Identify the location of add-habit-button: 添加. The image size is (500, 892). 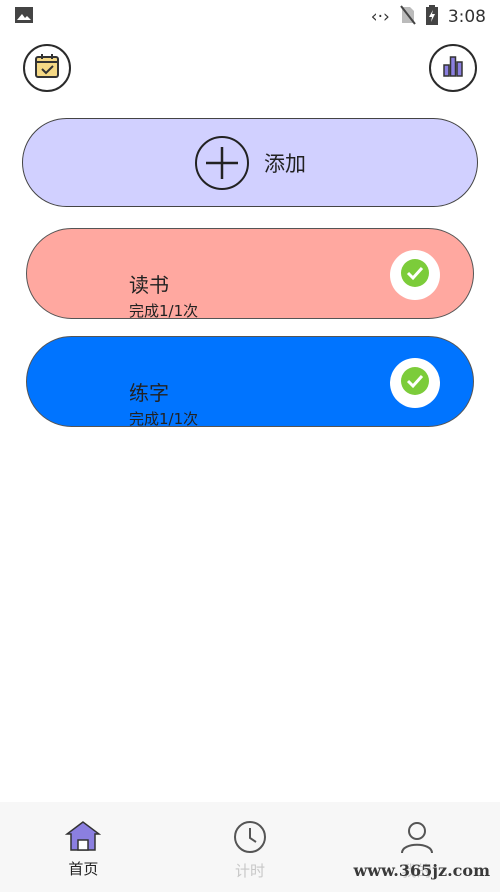
(250, 162).